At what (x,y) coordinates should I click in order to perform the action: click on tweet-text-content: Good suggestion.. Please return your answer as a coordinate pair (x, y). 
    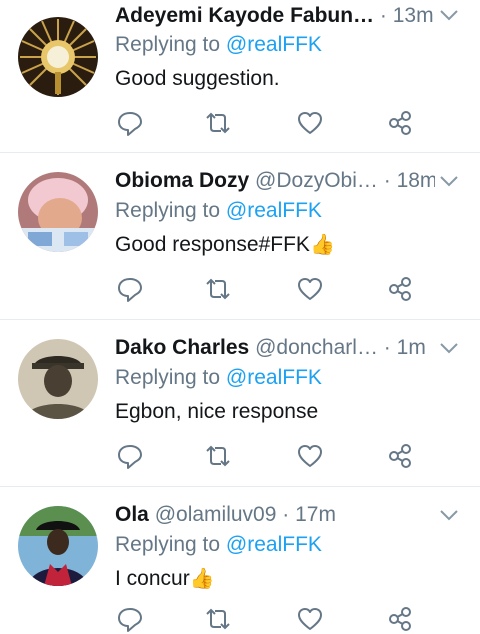
    Looking at the image, I should click on (197, 78).